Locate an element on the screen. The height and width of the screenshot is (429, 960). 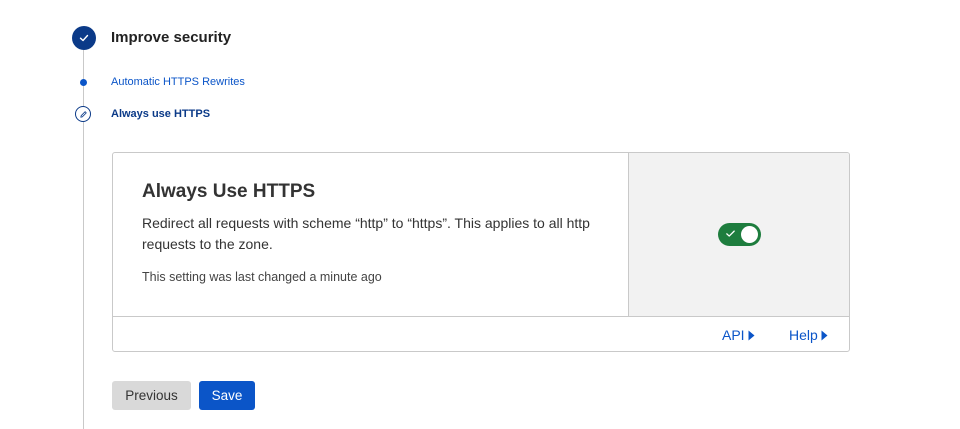
substep-dot-icon is located at coordinates (83, 82).